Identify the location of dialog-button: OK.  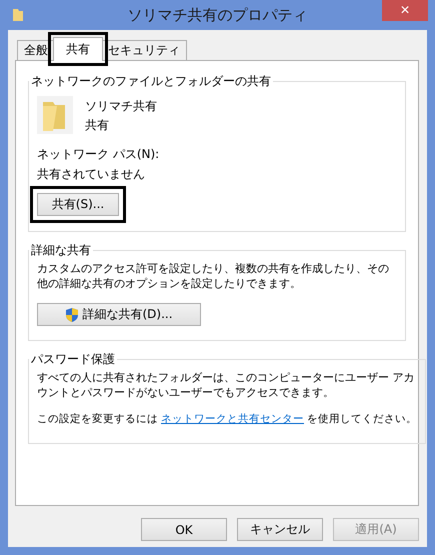
(184, 529).